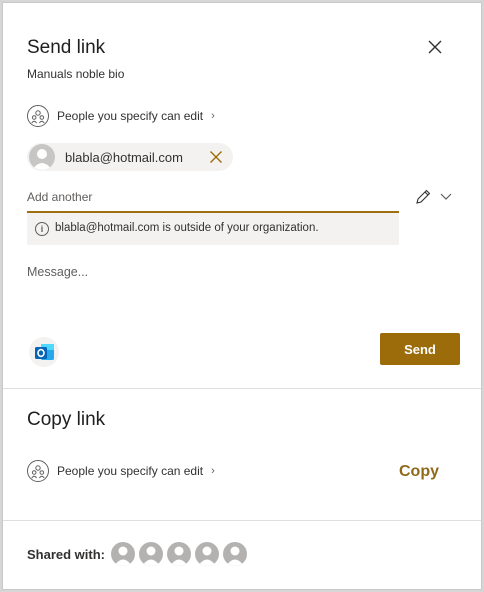  I want to click on copy-button: Copy, so click(419, 472).